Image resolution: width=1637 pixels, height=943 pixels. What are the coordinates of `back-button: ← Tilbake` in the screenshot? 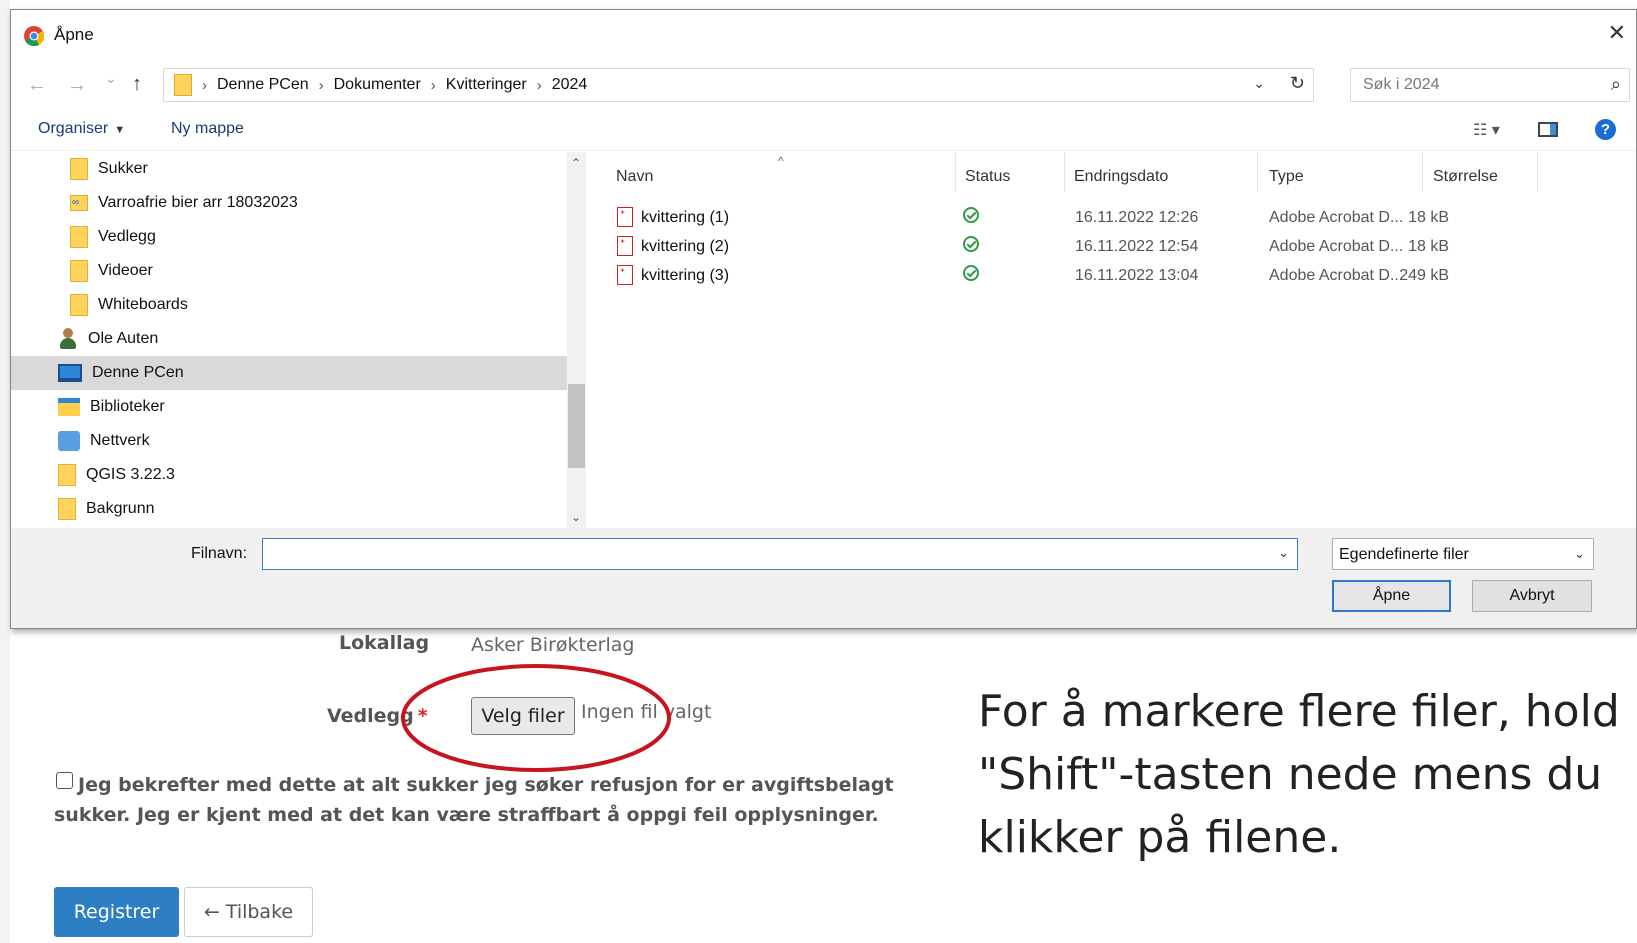 It's located at (248, 912).